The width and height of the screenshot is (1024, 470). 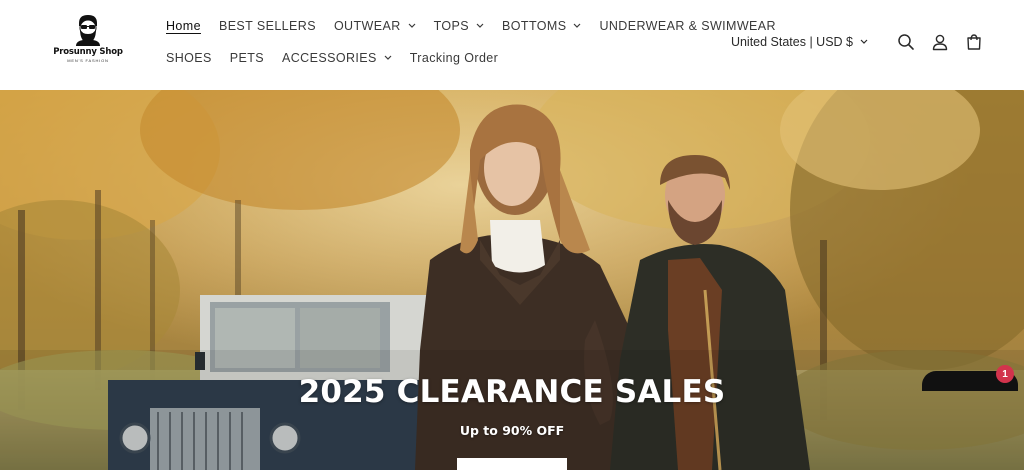 I want to click on nav-item-tracking-order: Tracking Order, so click(x=454, y=58).